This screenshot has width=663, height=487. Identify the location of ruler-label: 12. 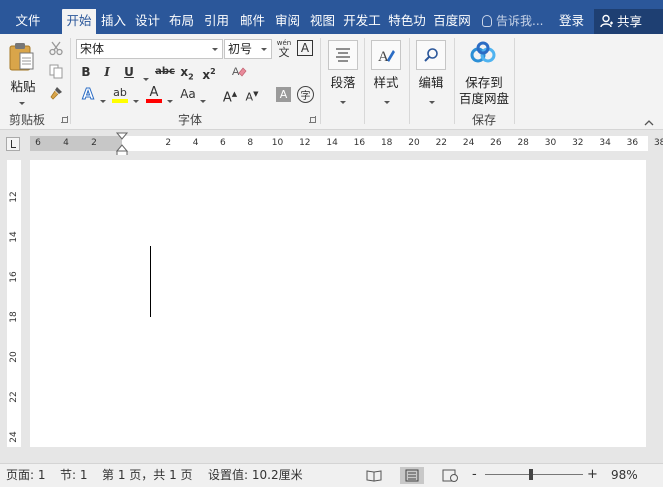
(14, 197).